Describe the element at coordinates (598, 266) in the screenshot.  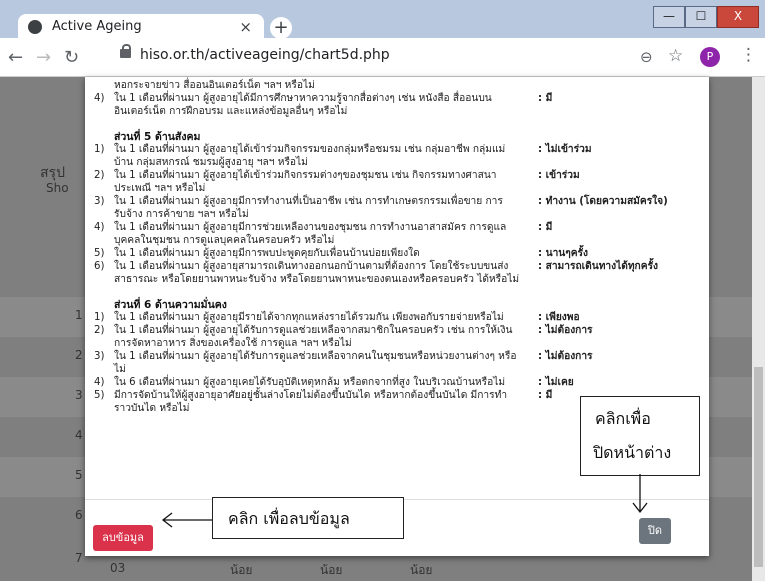
I see `answer-value: : สามารถเดินทางได้ทุกครั้ง` at that location.